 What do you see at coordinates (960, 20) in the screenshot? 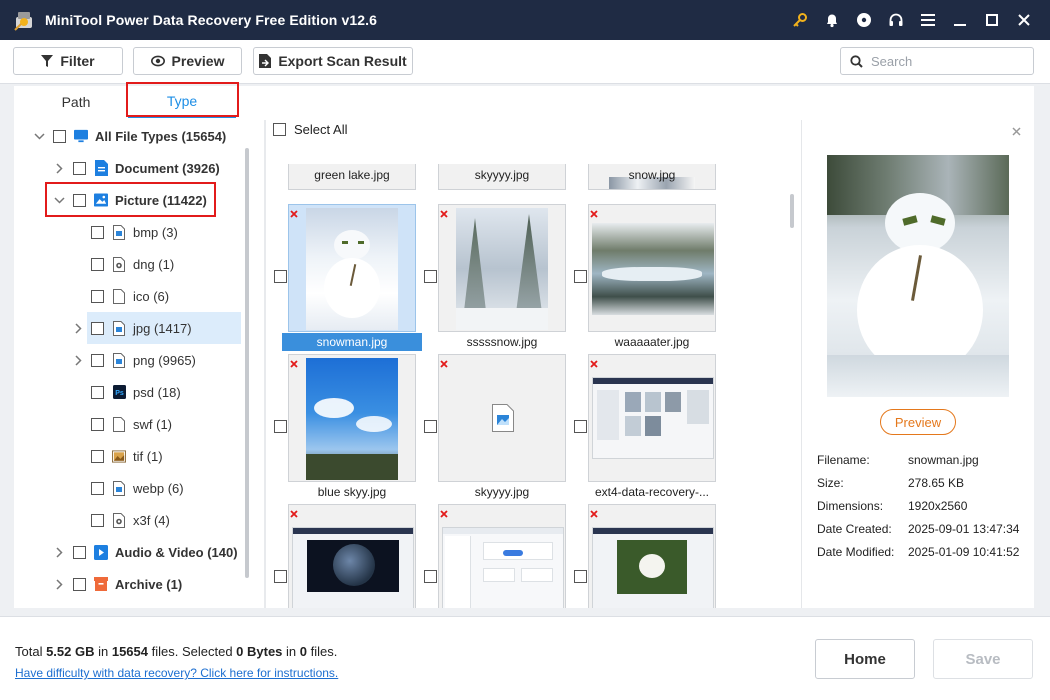
I see `minimize-icon` at bounding box center [960, 20].